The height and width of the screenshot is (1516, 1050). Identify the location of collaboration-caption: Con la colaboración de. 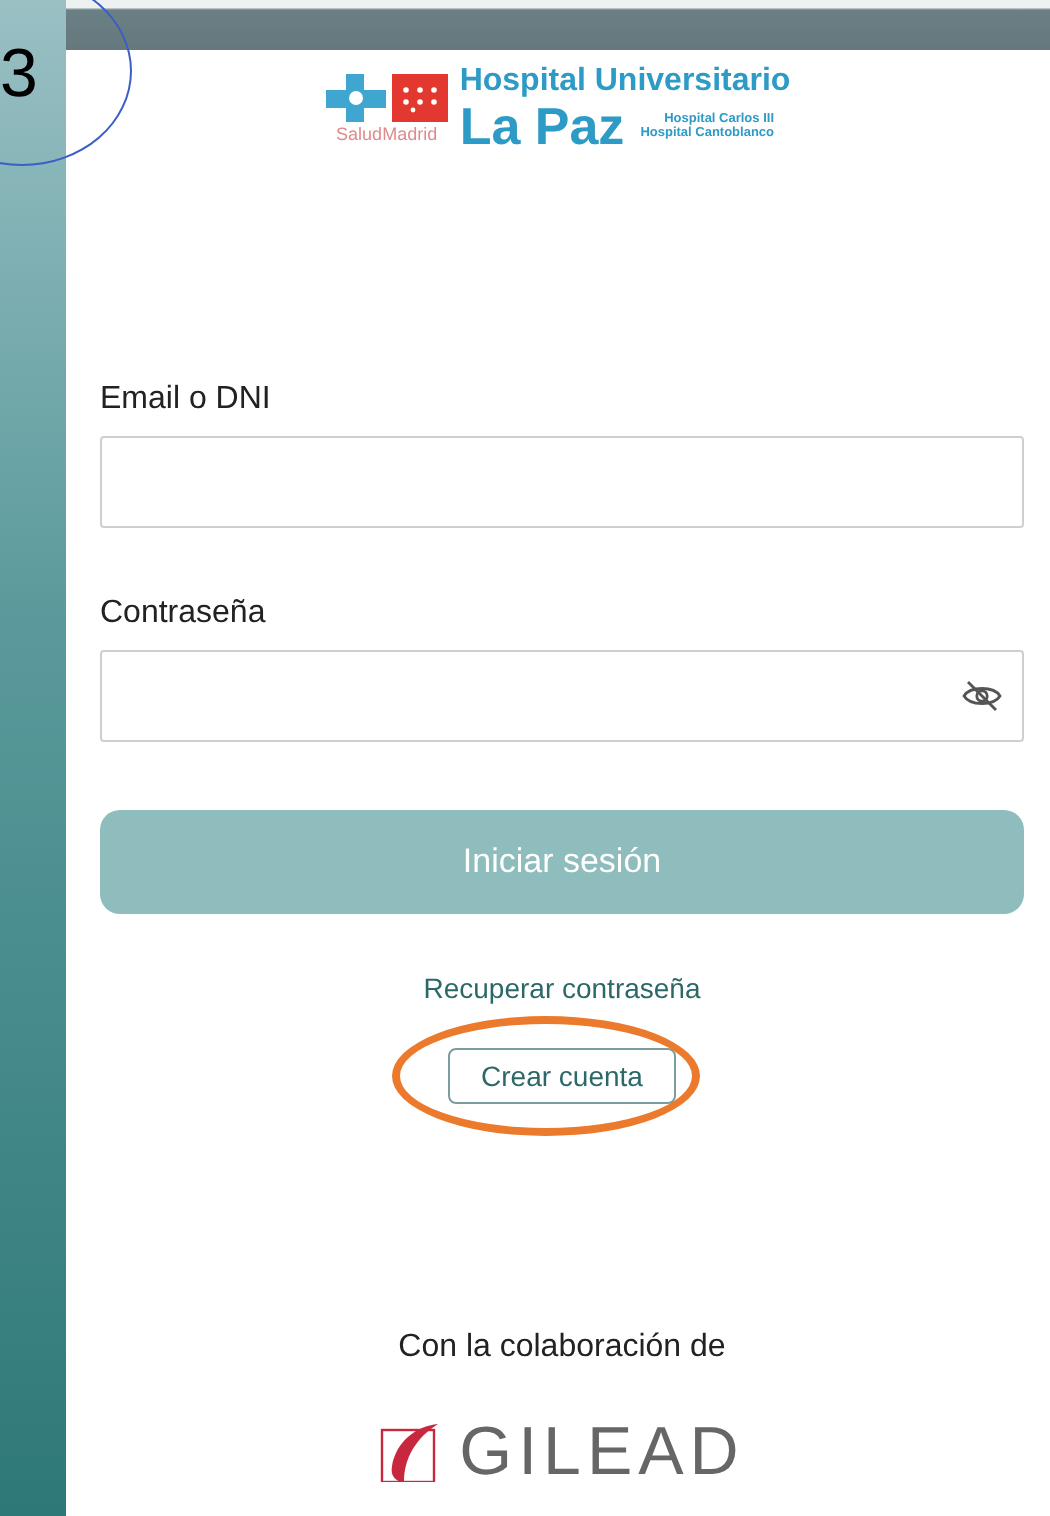
(562, 1348).